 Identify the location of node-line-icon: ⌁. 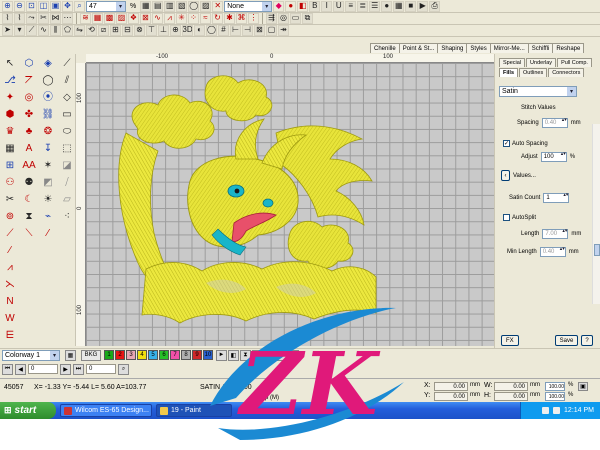
(48, 216).